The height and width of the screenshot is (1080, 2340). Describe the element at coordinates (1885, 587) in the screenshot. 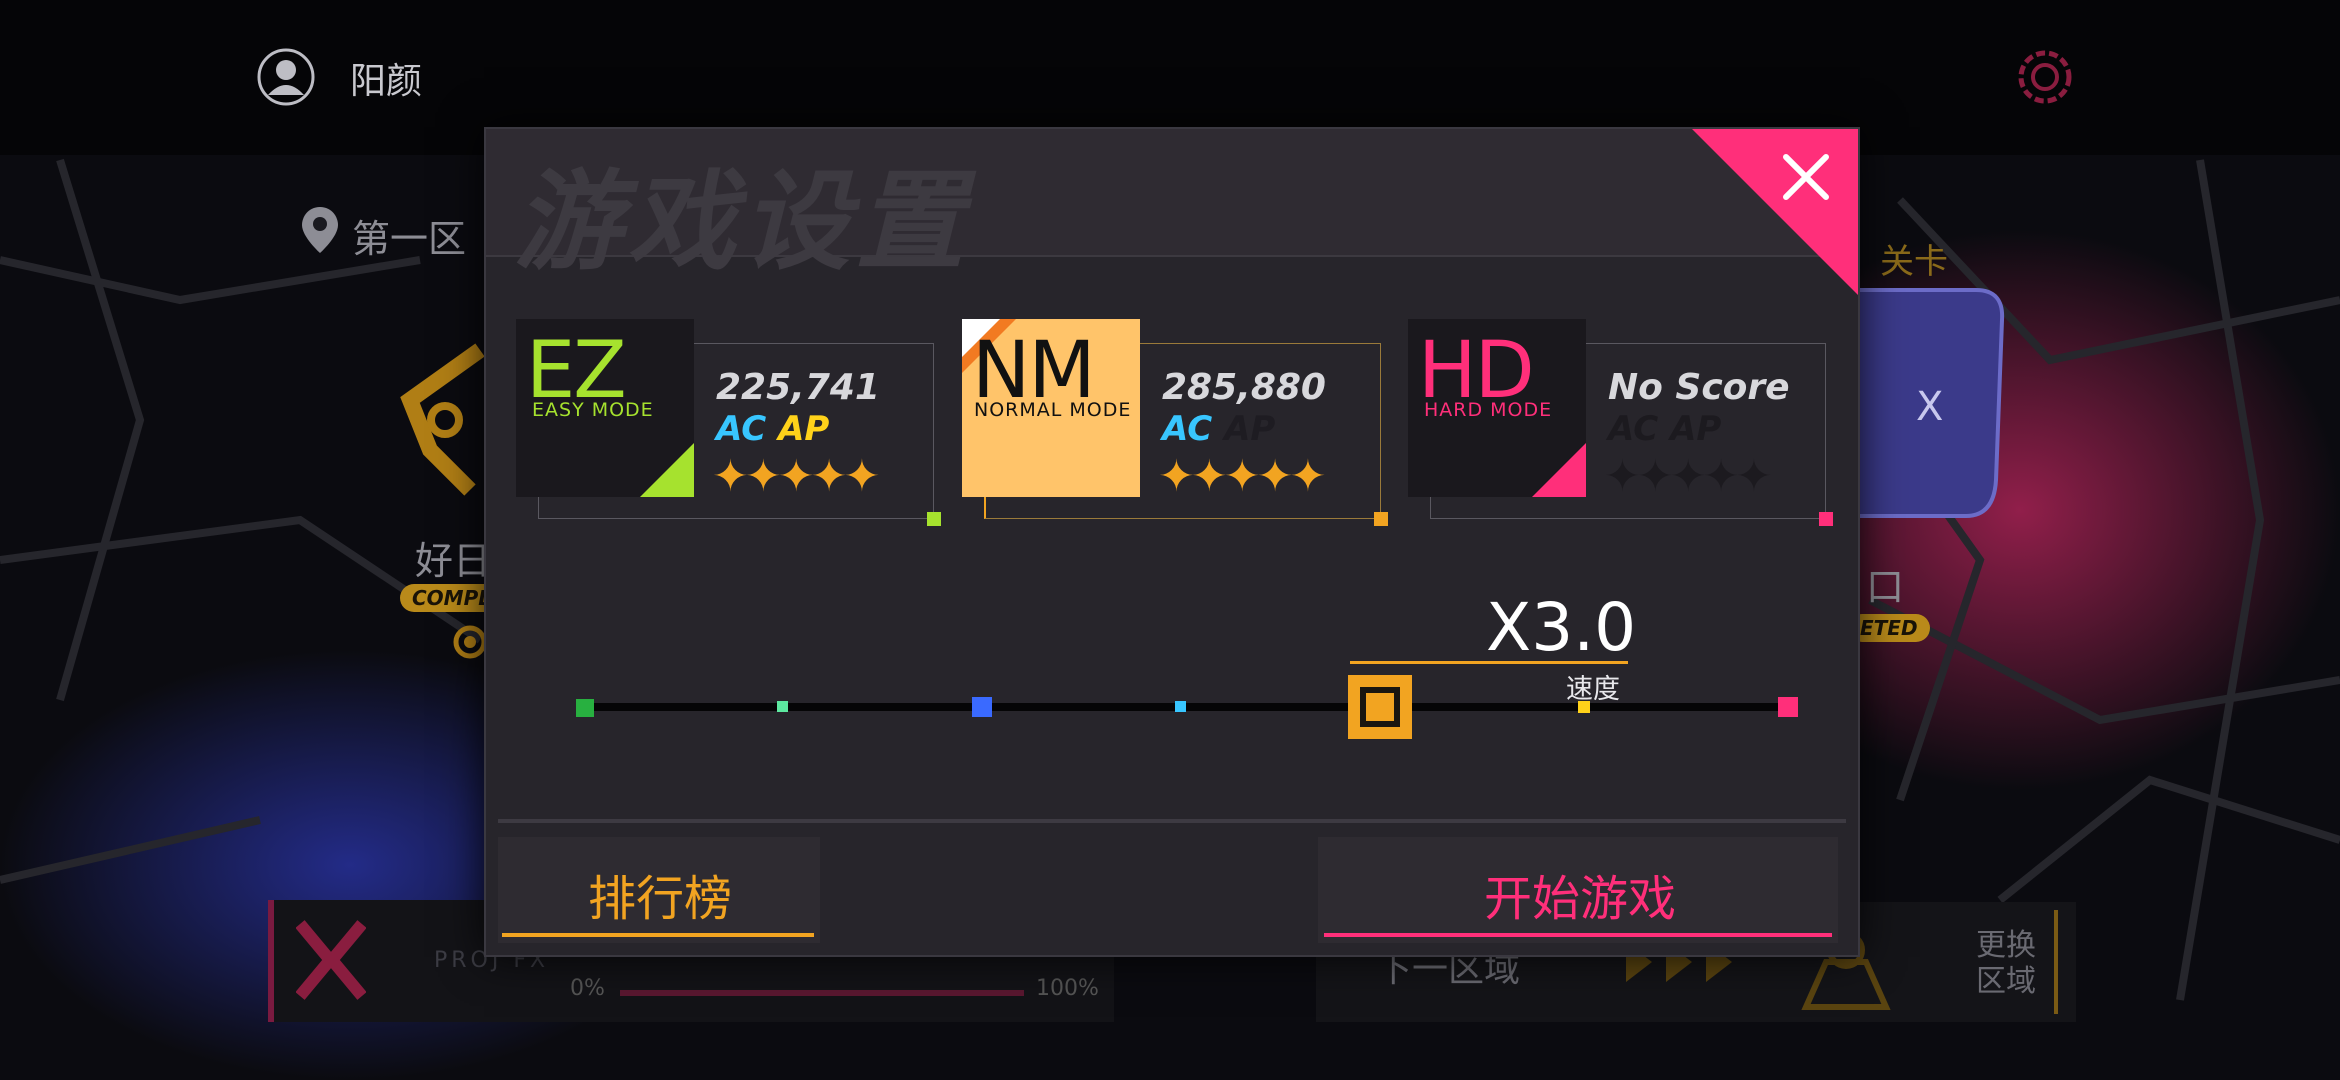

I see `right-node-label: 口` at that location.